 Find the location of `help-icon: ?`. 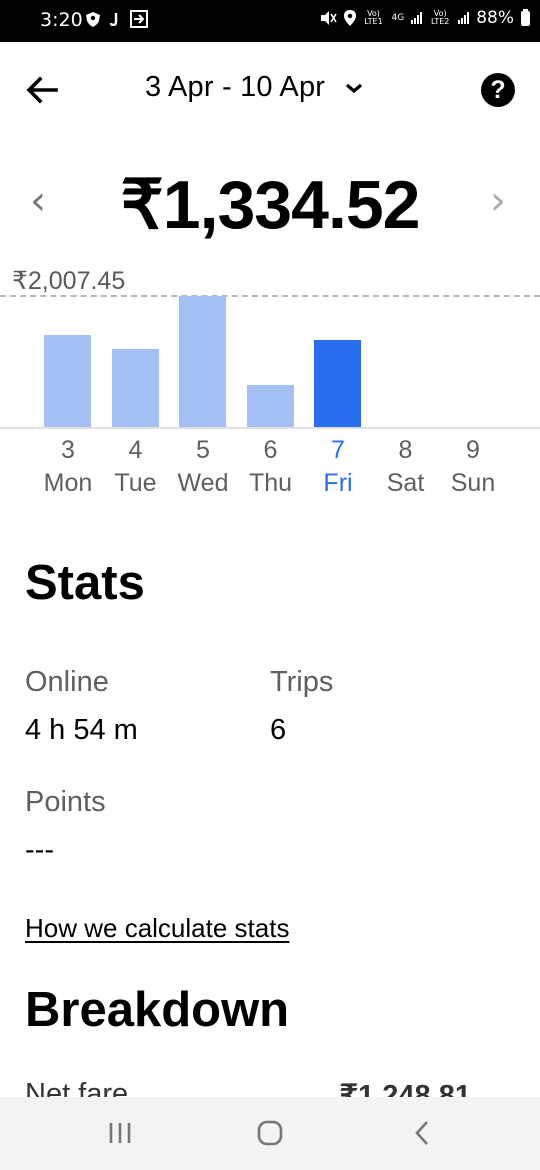

help-icon: ? is located at coordinates (498, 90).